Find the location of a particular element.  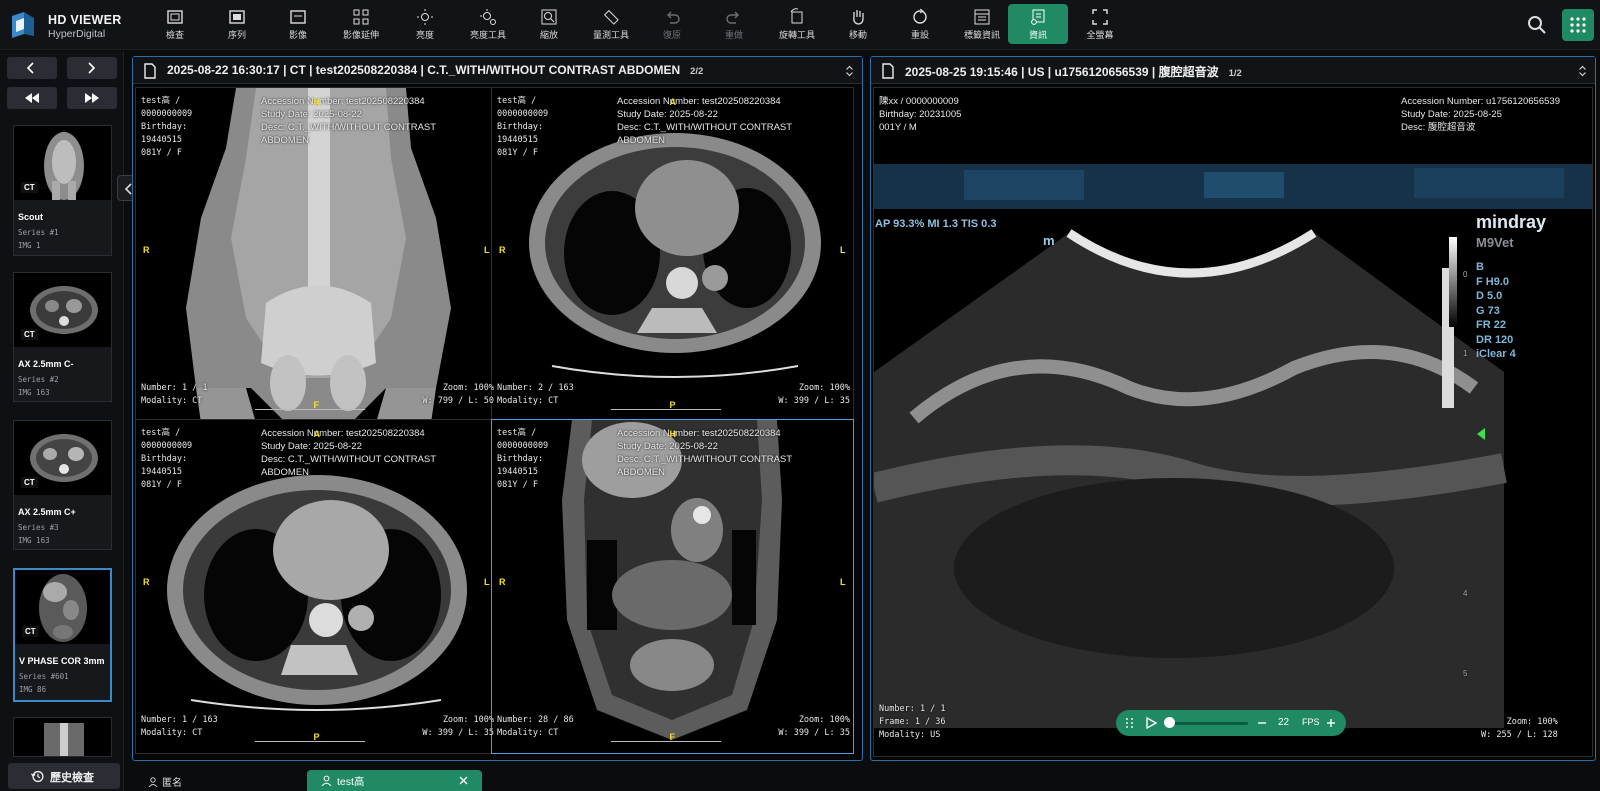

series-name: AX 2.5mm C- is located at coordinates (46, 364).